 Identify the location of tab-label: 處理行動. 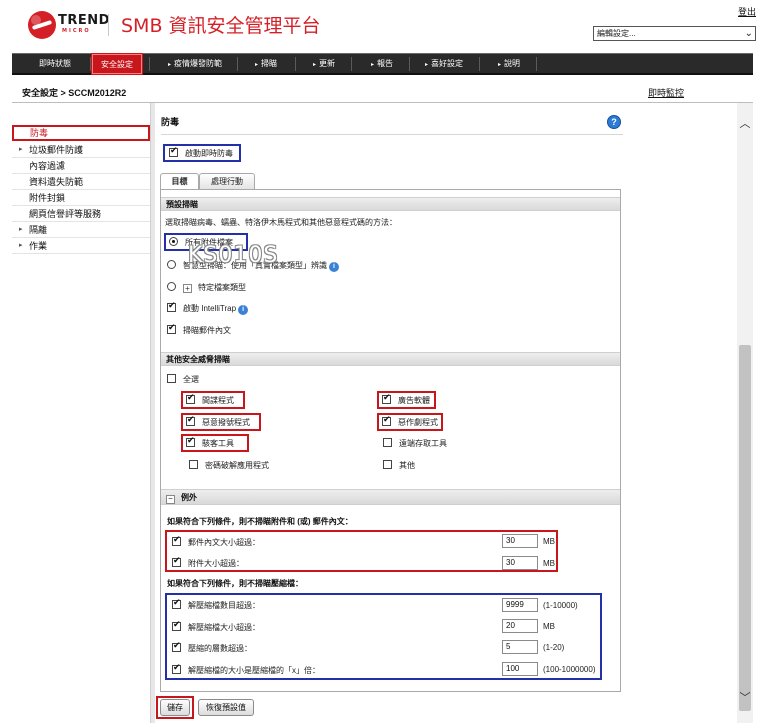
(227, 181).